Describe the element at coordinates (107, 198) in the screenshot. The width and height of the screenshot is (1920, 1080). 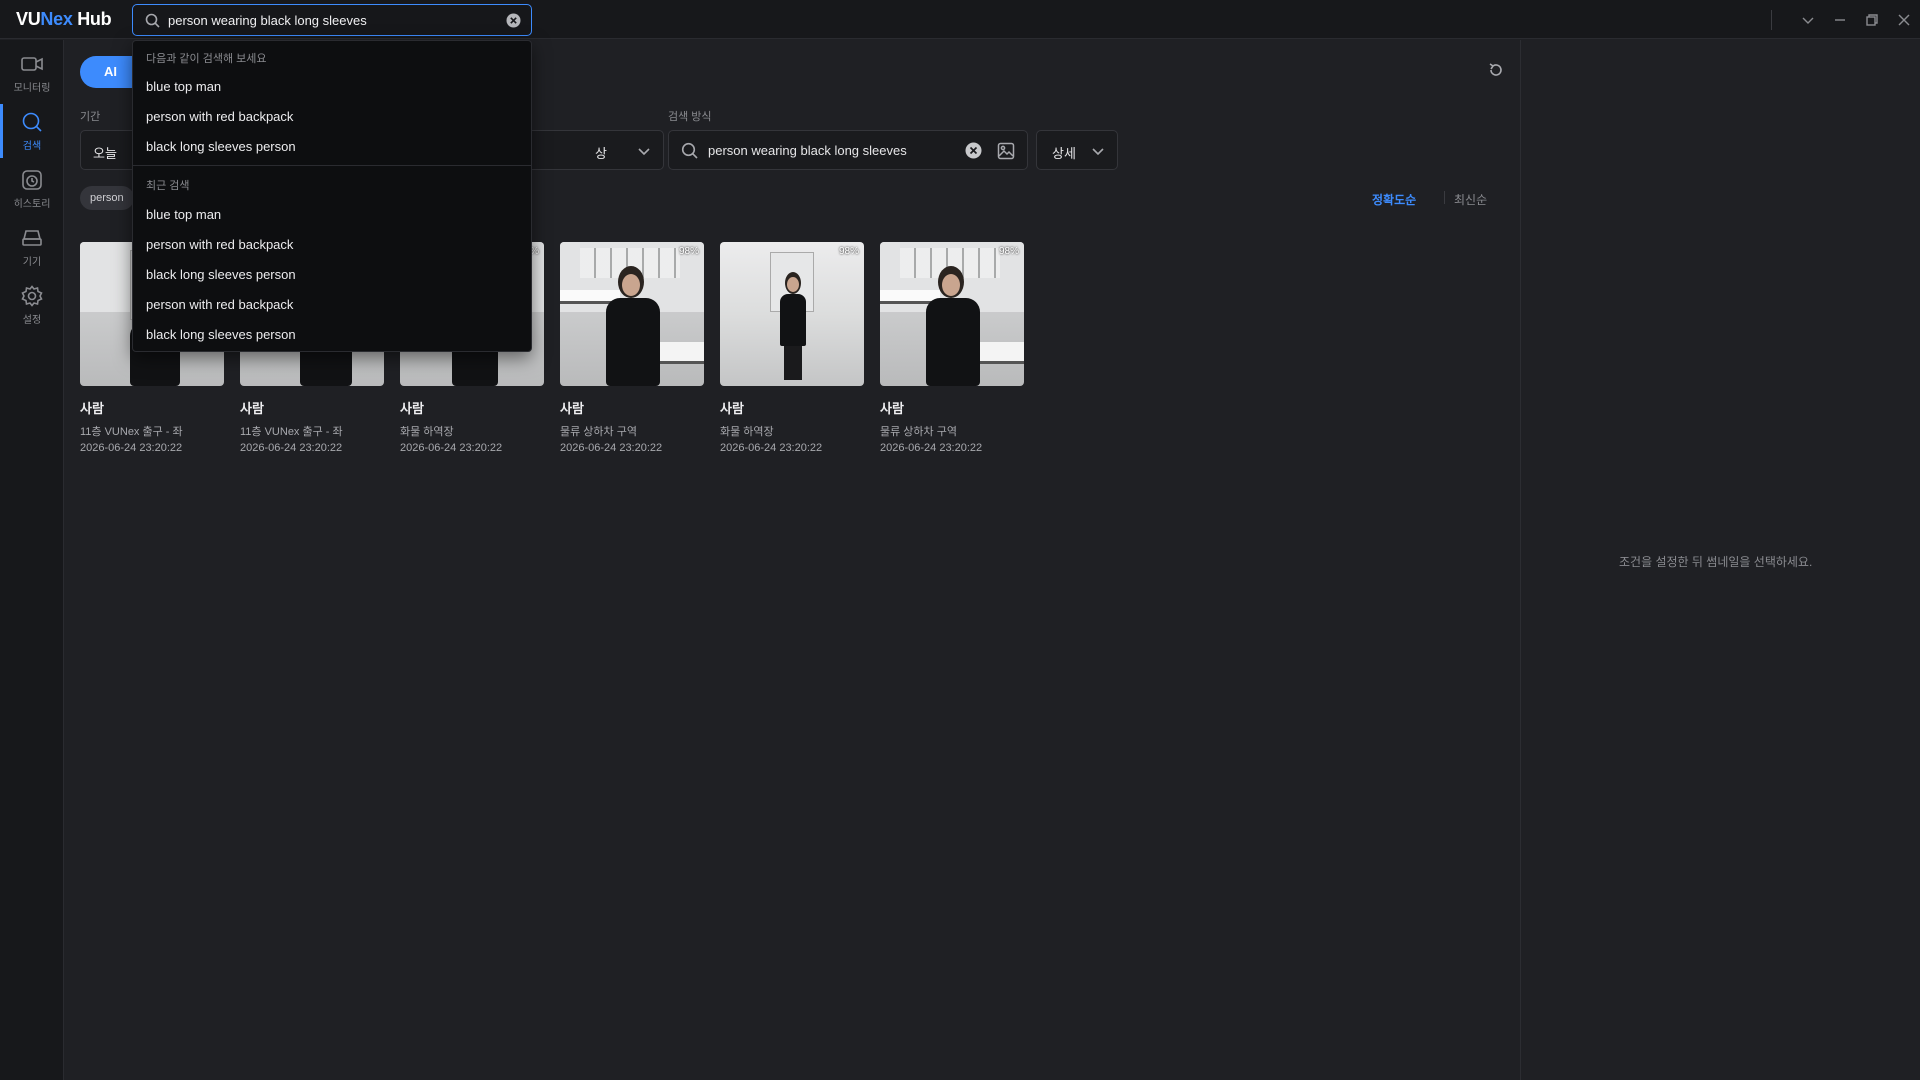
I see `search-term-chip: person` at that location.